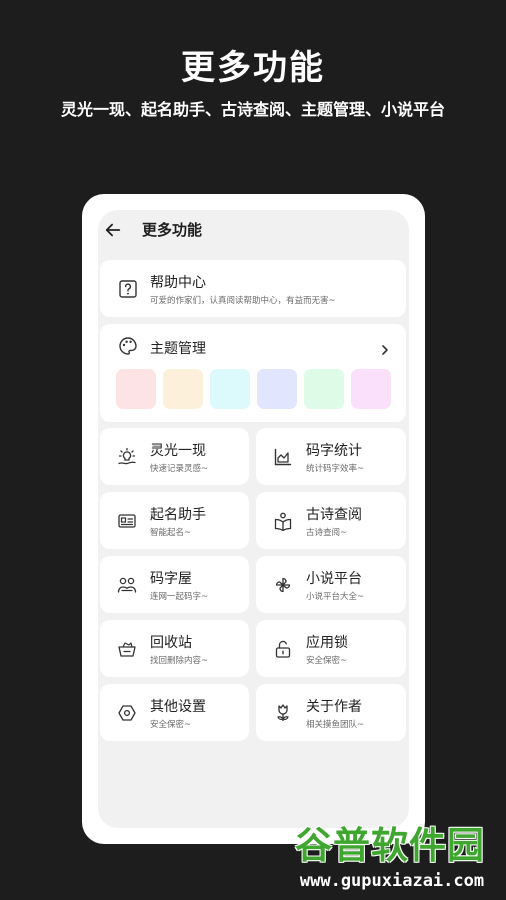  I want to click on unlock-icon, so click(283, 649).